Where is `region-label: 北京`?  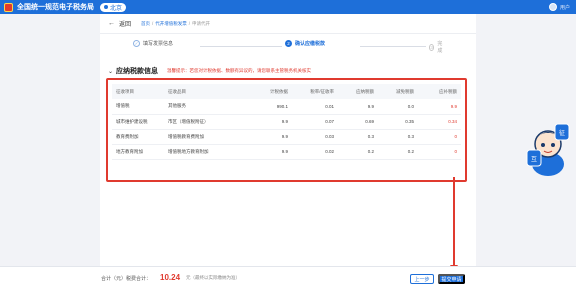 region-label: 北京 is located at coordinates (116, 8).